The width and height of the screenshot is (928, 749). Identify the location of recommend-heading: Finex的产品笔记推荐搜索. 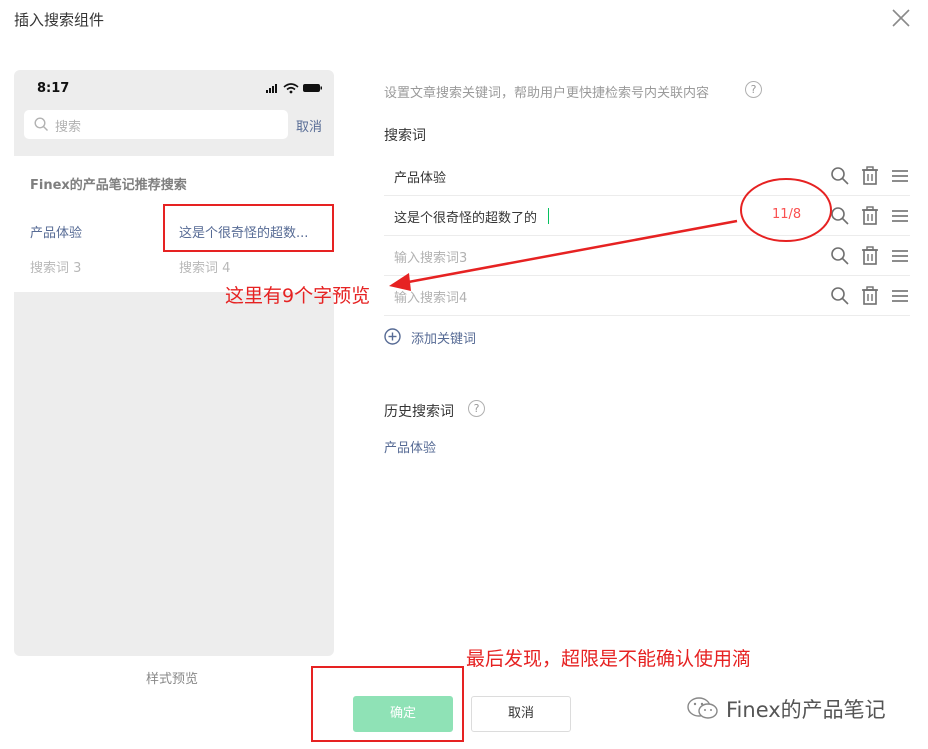
(108, 185).